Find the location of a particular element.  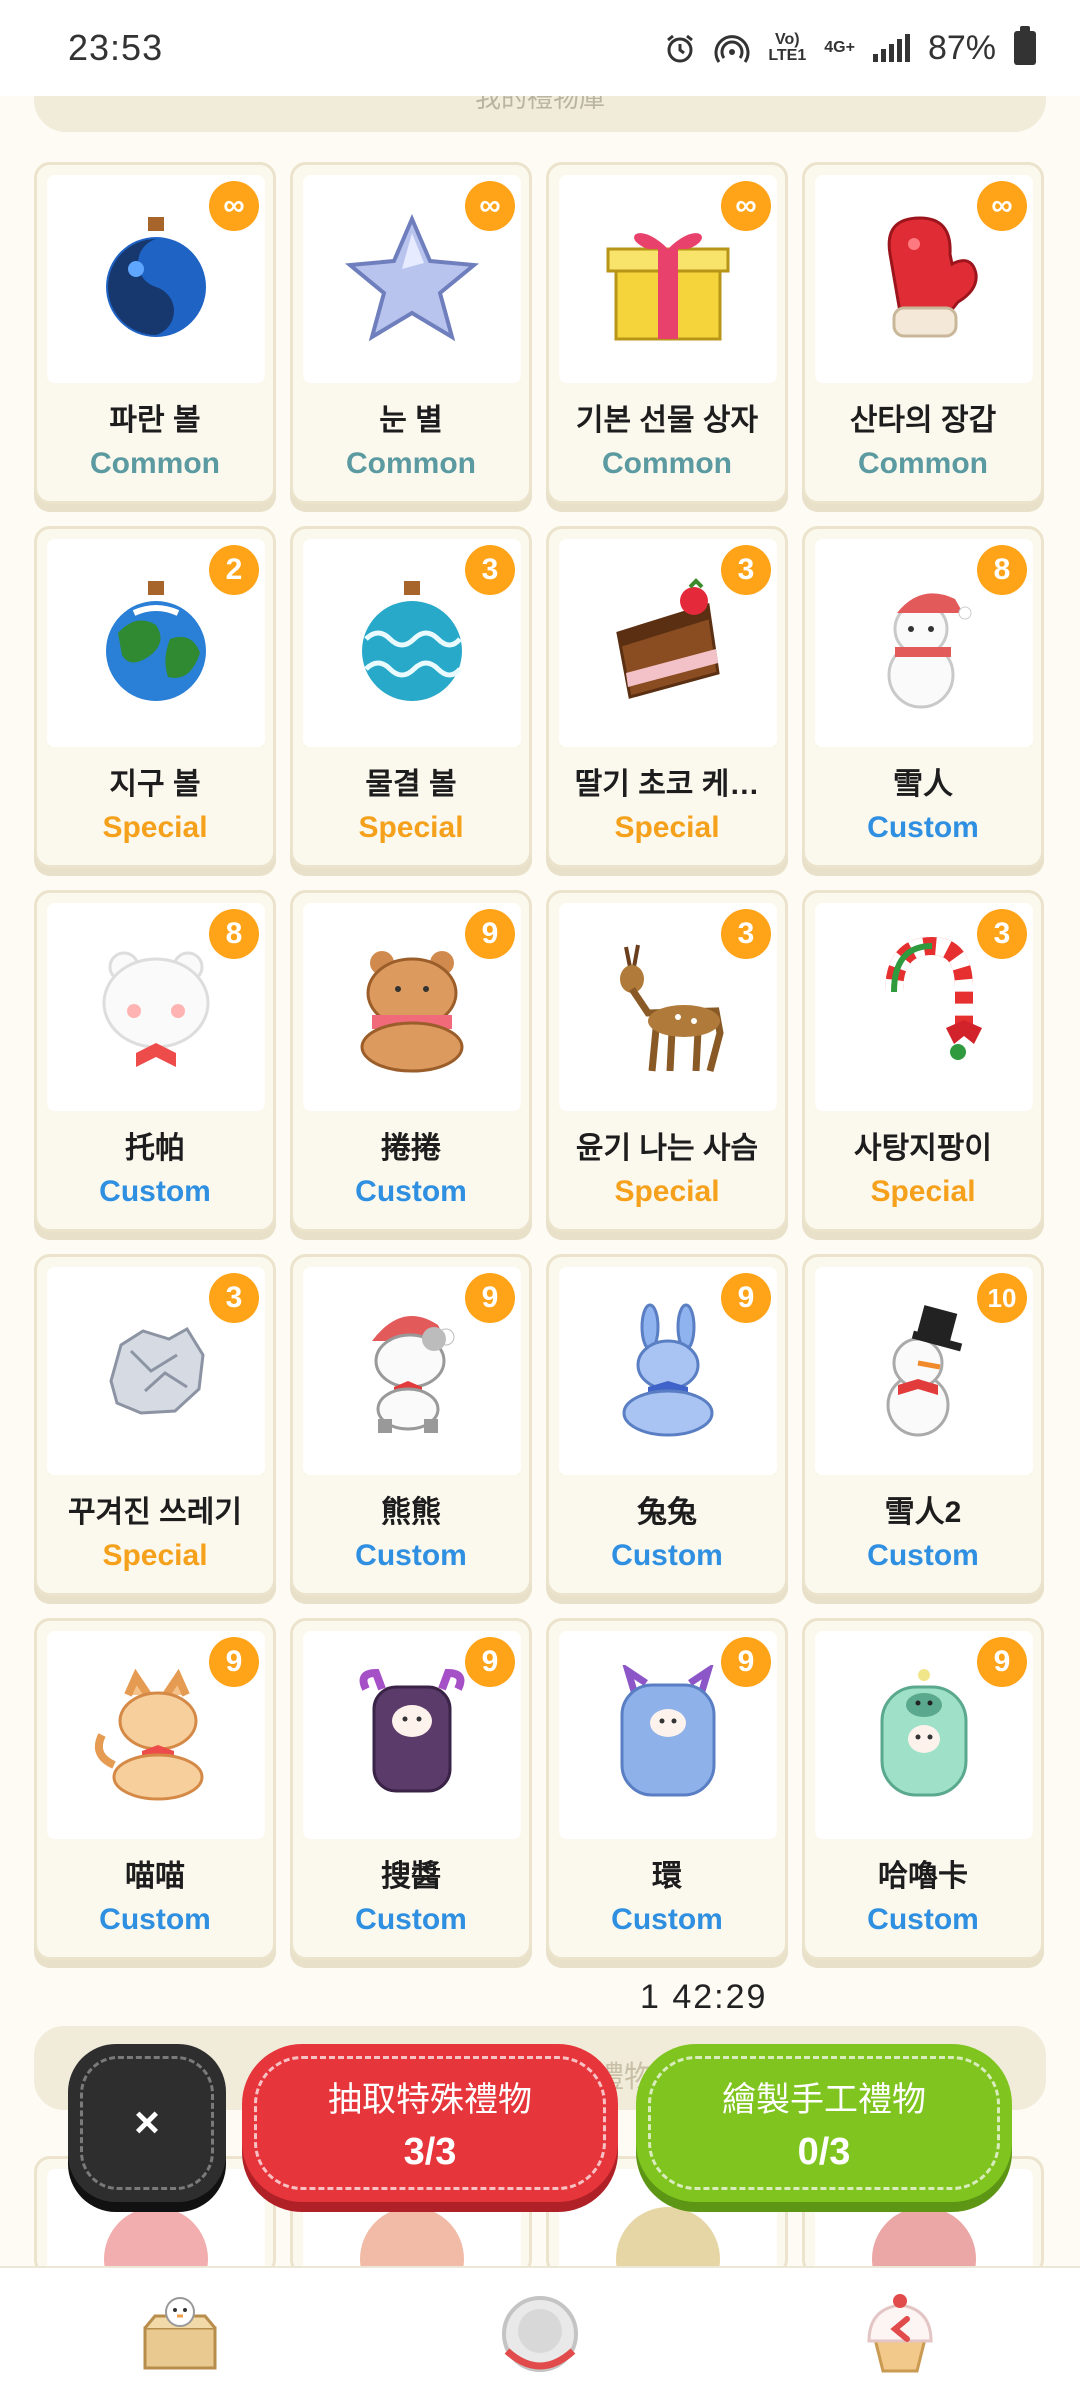

gift-card: 8 托帕 Custom is located at coordinates (155, 1061).